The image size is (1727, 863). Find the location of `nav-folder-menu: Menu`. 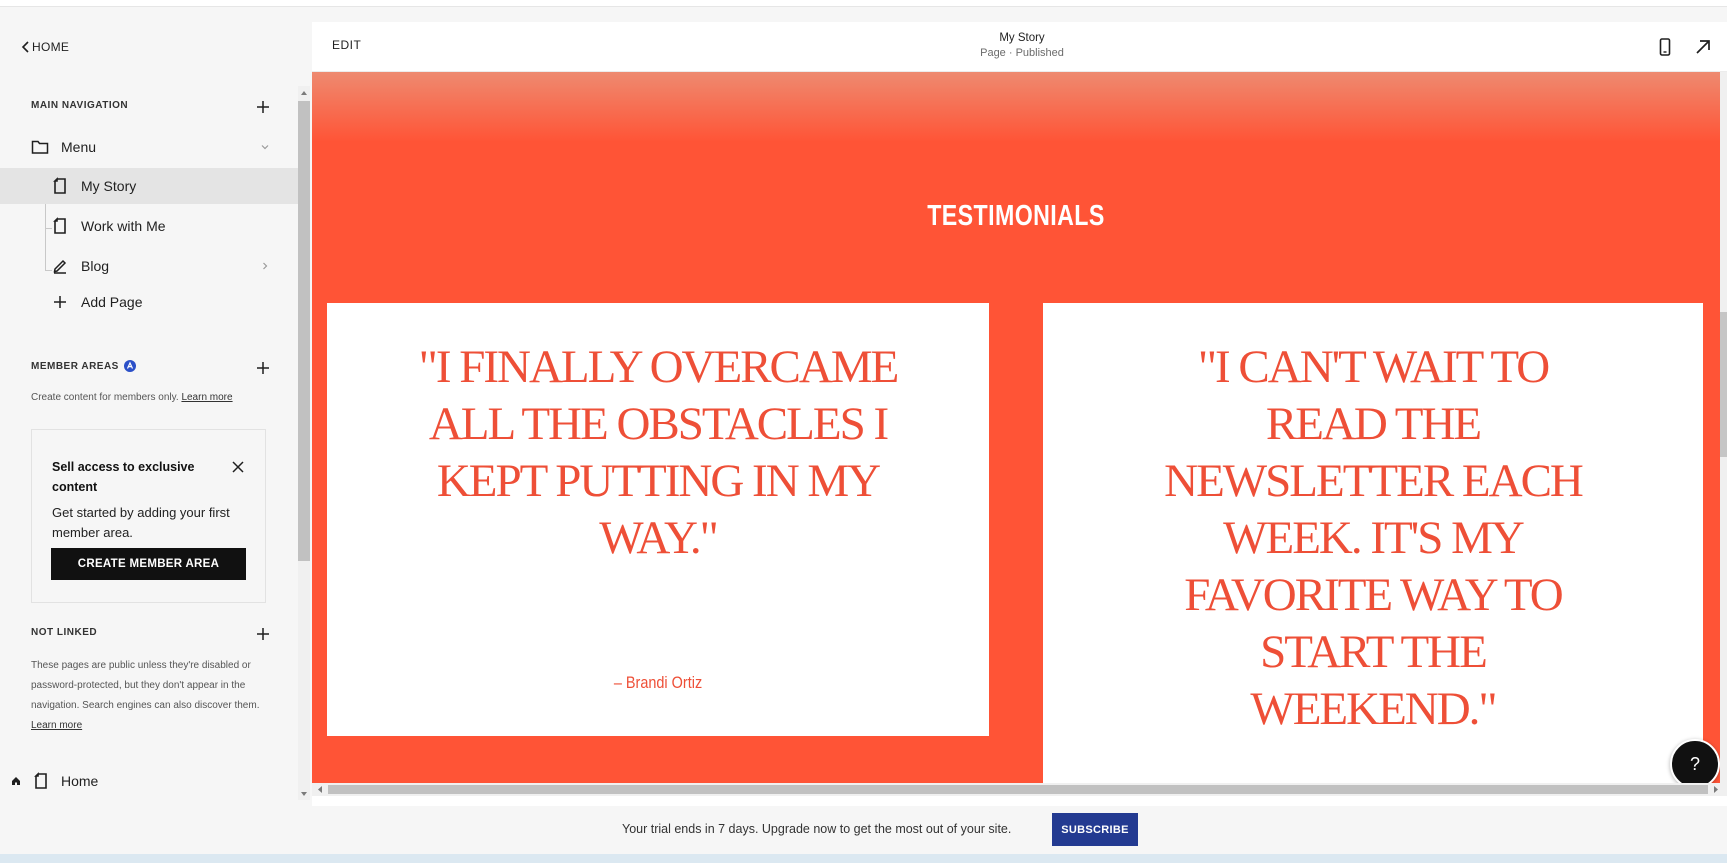

nav-folder-menu: Menu is located at coordinates (149, 147).